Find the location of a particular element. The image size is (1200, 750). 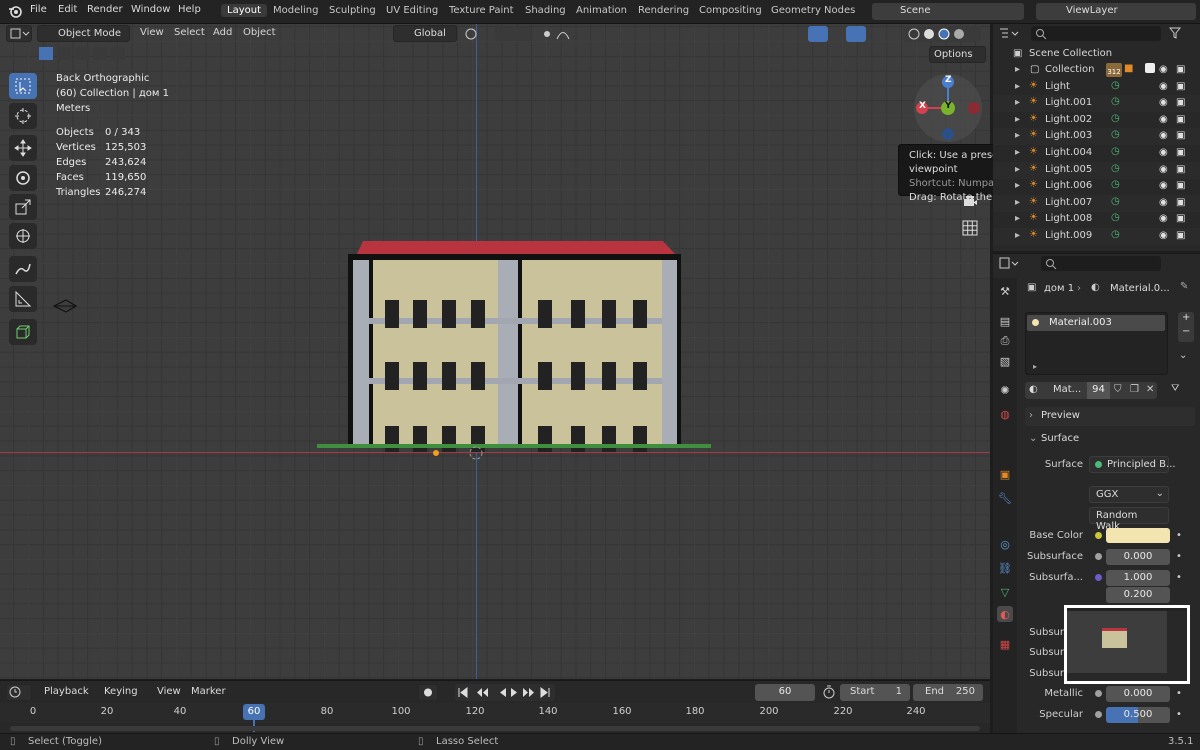

menu-render: Render is located at coordinates (105, 9).